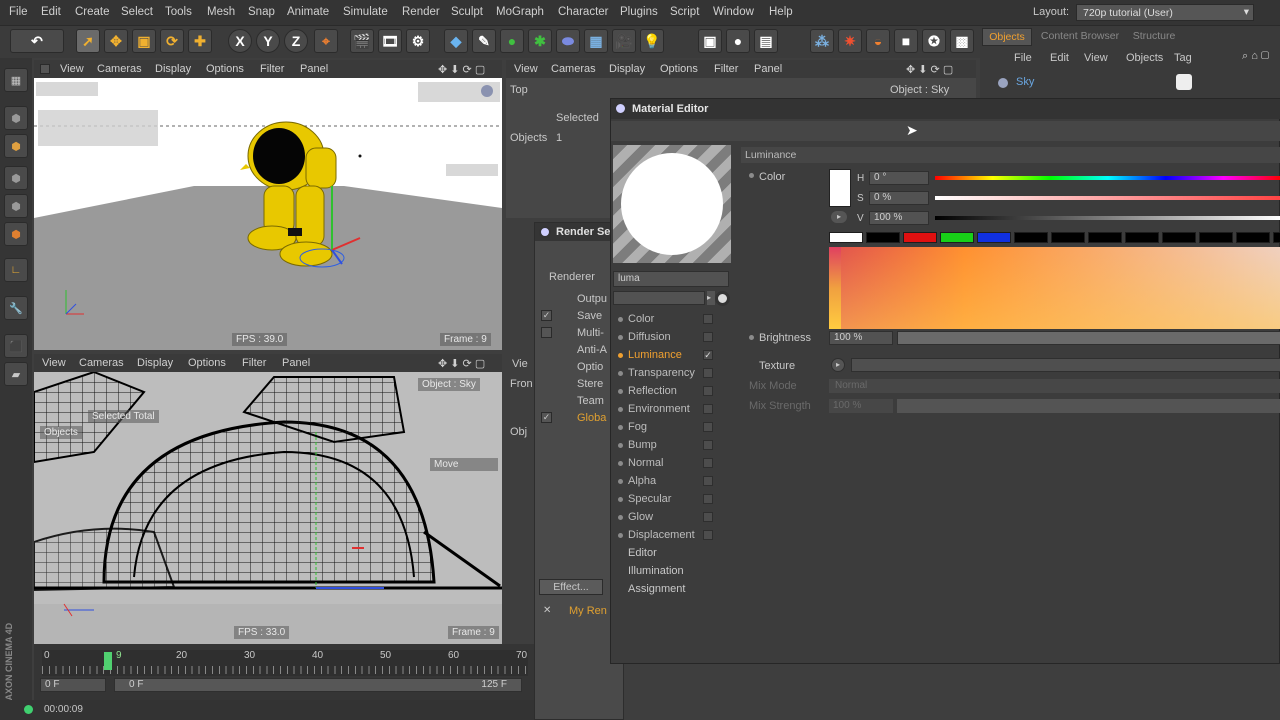 This screenshot has height=720, width=1280. What do you see at coordinates (670, 482) in the screenshot?
I see `channel-alpha: Alpha` at bounding box center [670, 482].